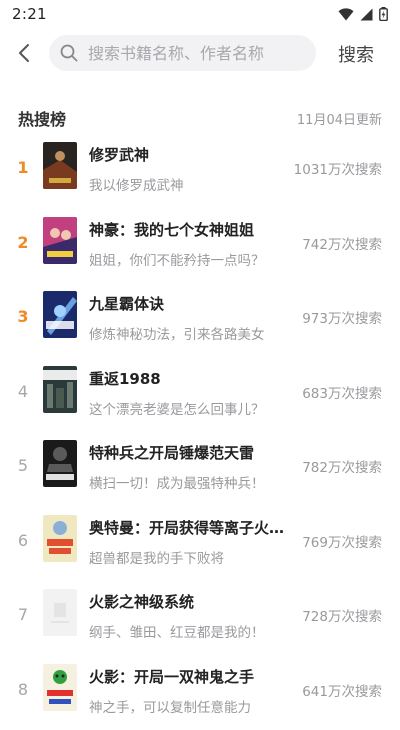 This screenshot has width=400, height=730. What do you see at coordinates (356, 54) in the screenshot?
I see `search-button: 搜索` at bounding box center [356, 54].